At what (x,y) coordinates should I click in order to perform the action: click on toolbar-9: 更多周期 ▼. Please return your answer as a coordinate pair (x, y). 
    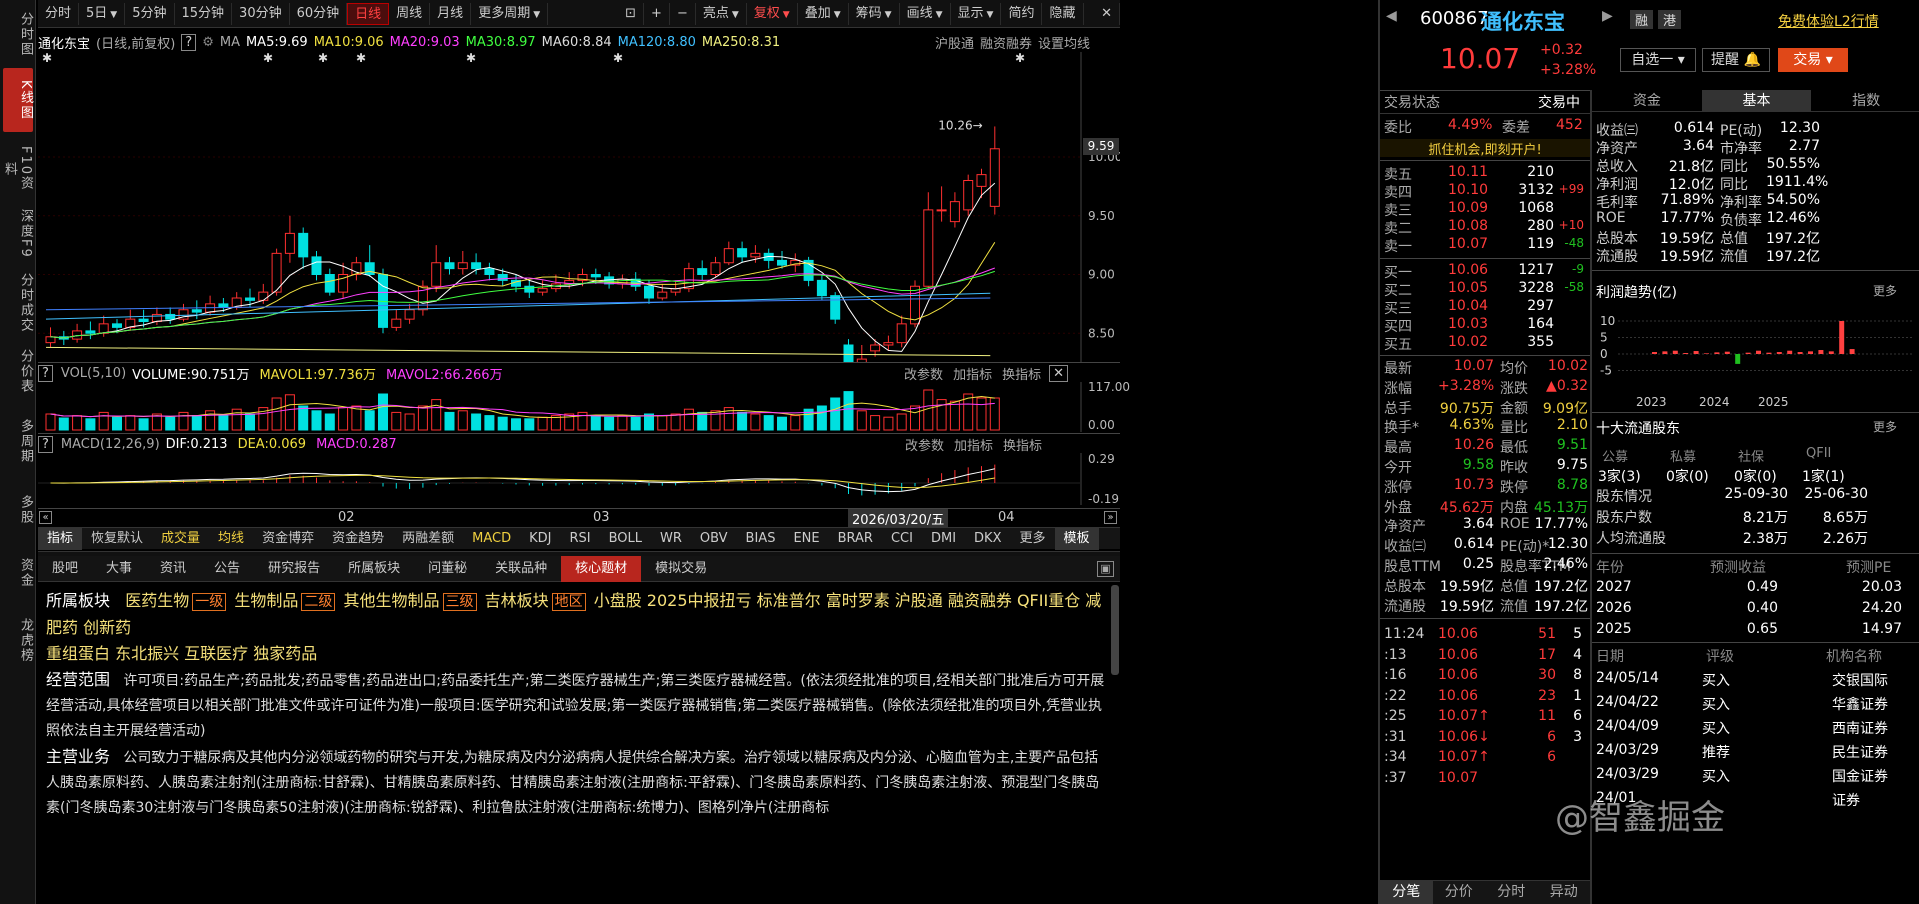
    Looking at the image, I should click on (510, 13).